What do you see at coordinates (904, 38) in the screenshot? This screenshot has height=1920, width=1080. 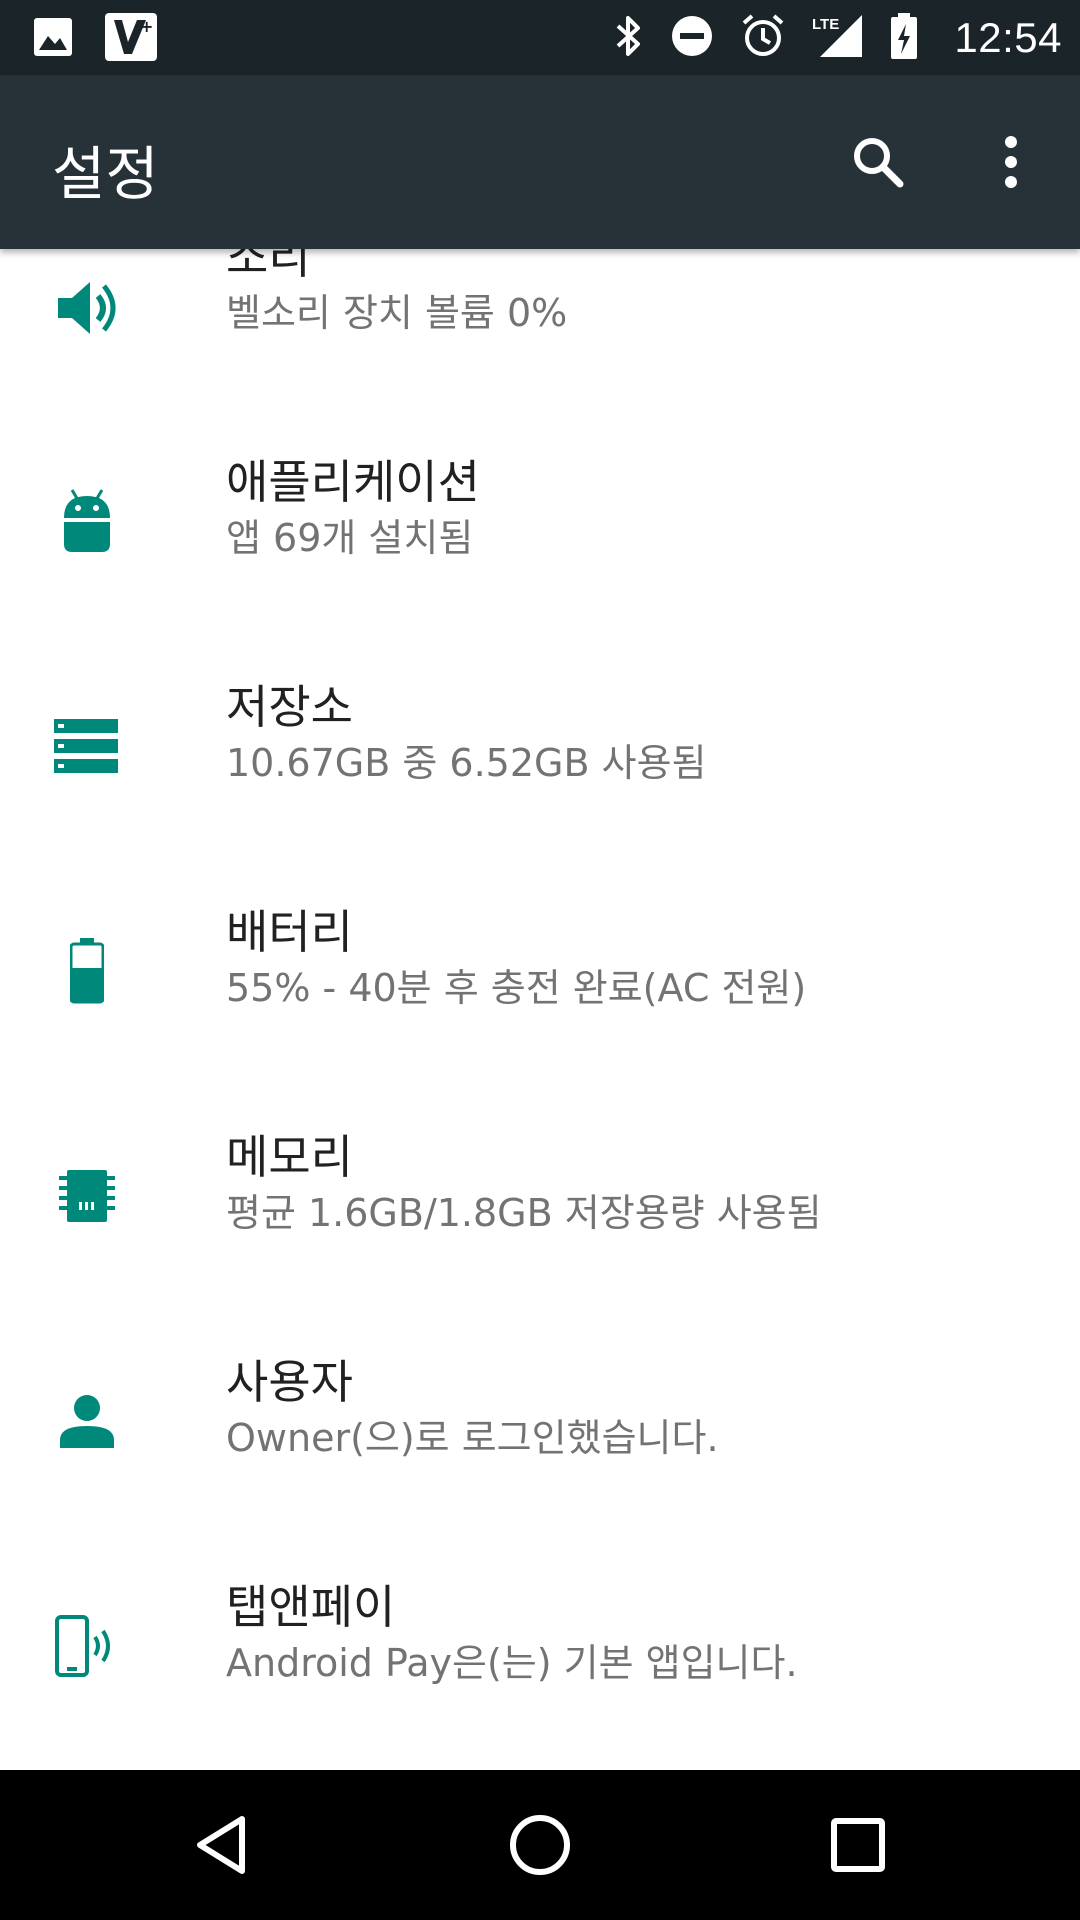 I see `battery-charging-icon` at bounding box center [904, 38].